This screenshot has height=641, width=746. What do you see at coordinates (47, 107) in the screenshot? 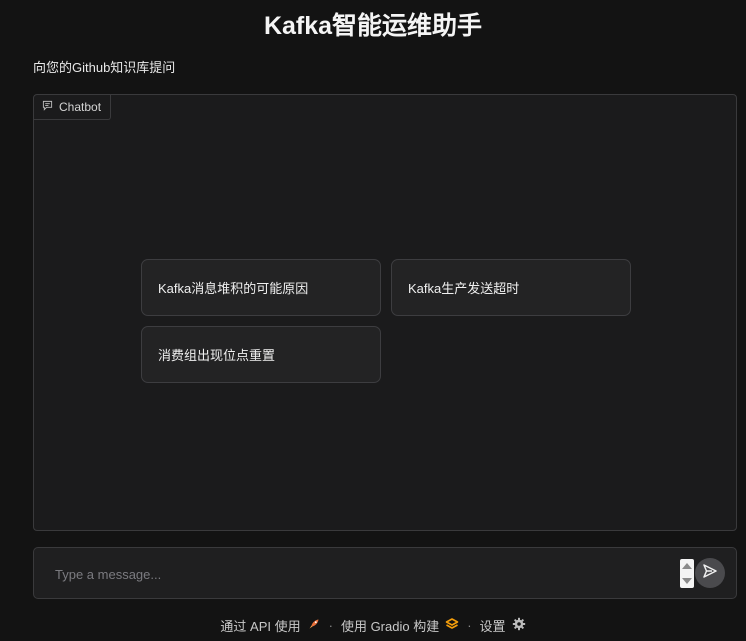
I see `chat-icon` at bounding box center [47, 107].